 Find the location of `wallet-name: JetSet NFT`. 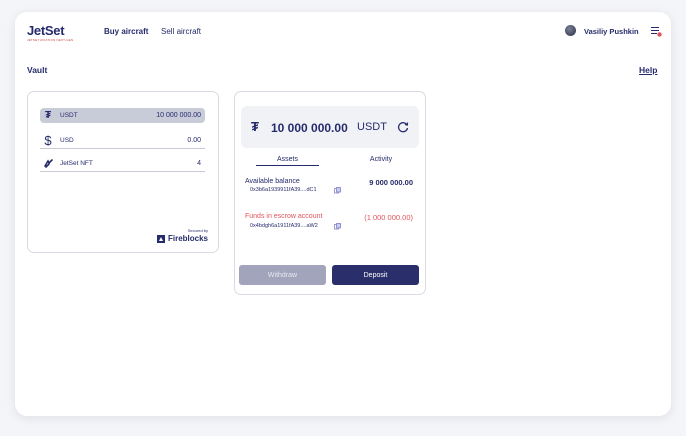

wallet-name: JetSet NFT is located at coordinates (76, 163).